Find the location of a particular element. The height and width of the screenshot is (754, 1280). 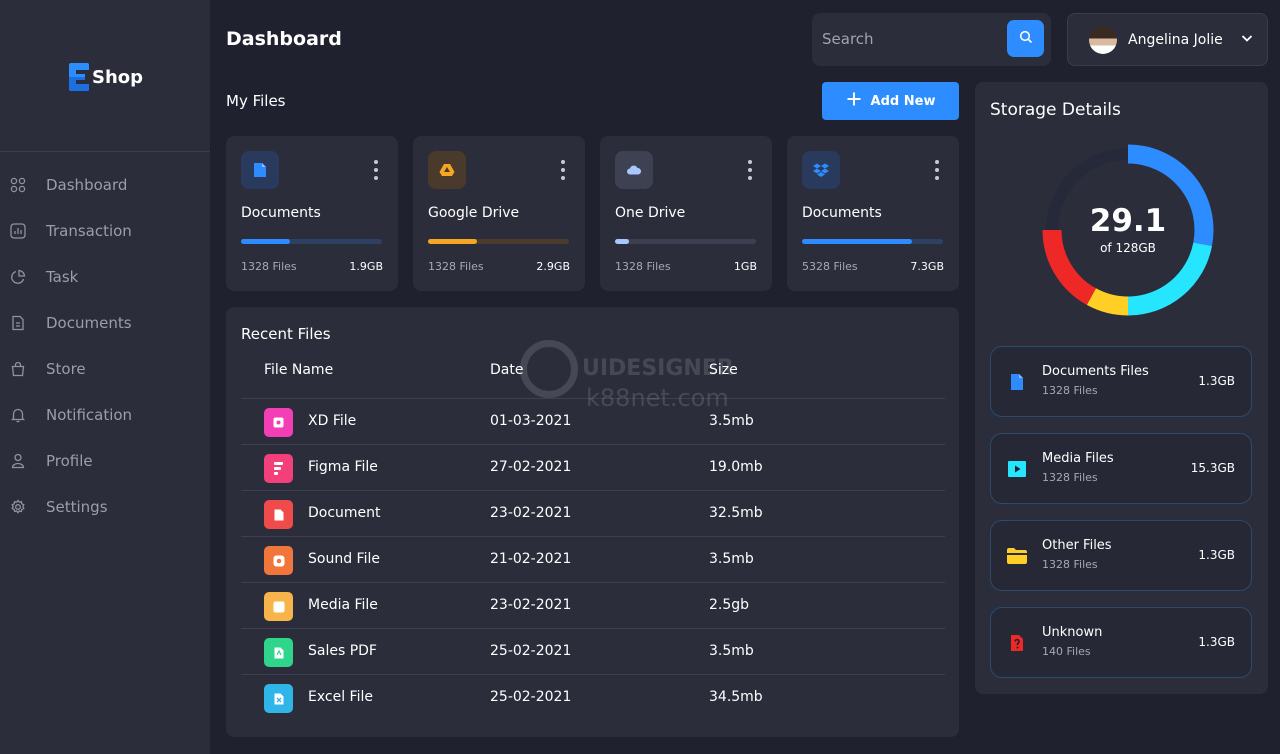

pdf-file-icon is located at coordinates (278, 652).